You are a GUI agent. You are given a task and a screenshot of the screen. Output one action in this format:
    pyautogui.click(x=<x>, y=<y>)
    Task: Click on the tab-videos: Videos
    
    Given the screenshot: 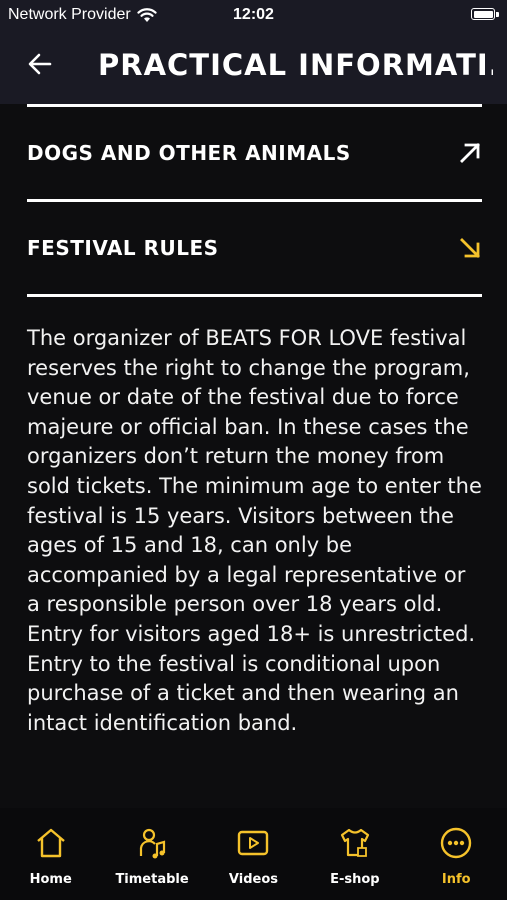 What is the action you would take?
    pyautogui.click(x=253, y=854)
    